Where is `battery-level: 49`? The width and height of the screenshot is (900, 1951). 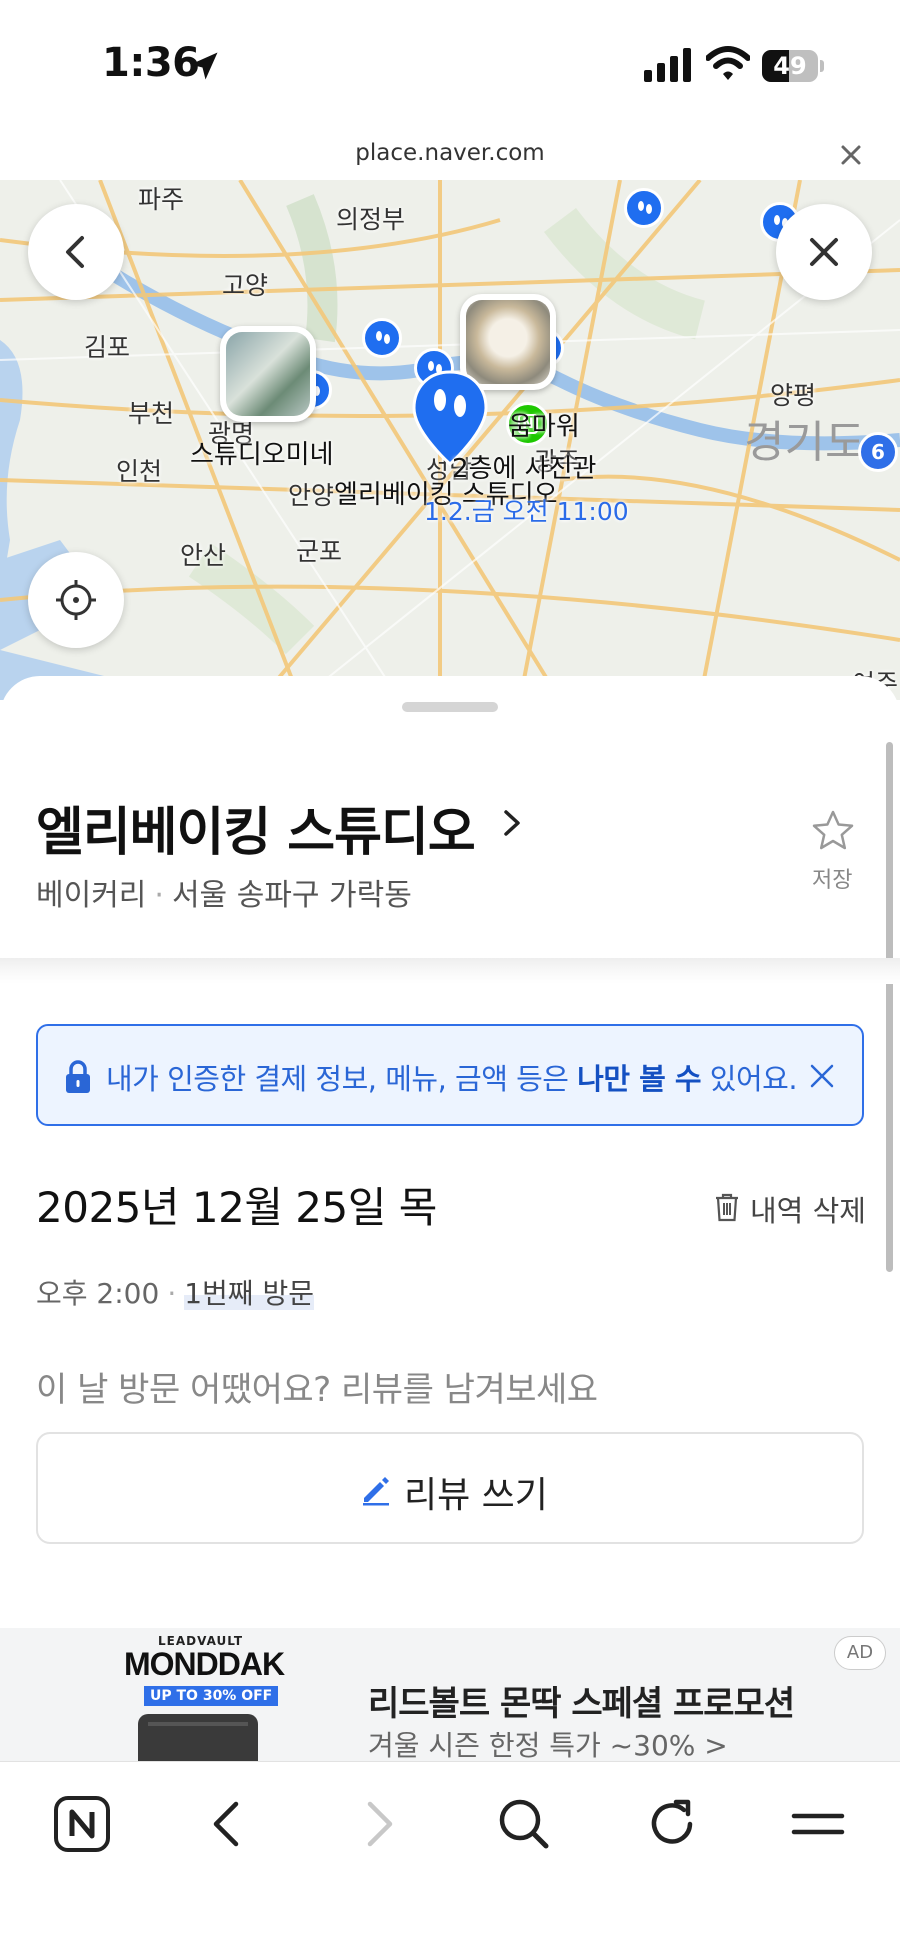
battery-level: 49 is located at coordinates (790, 66).